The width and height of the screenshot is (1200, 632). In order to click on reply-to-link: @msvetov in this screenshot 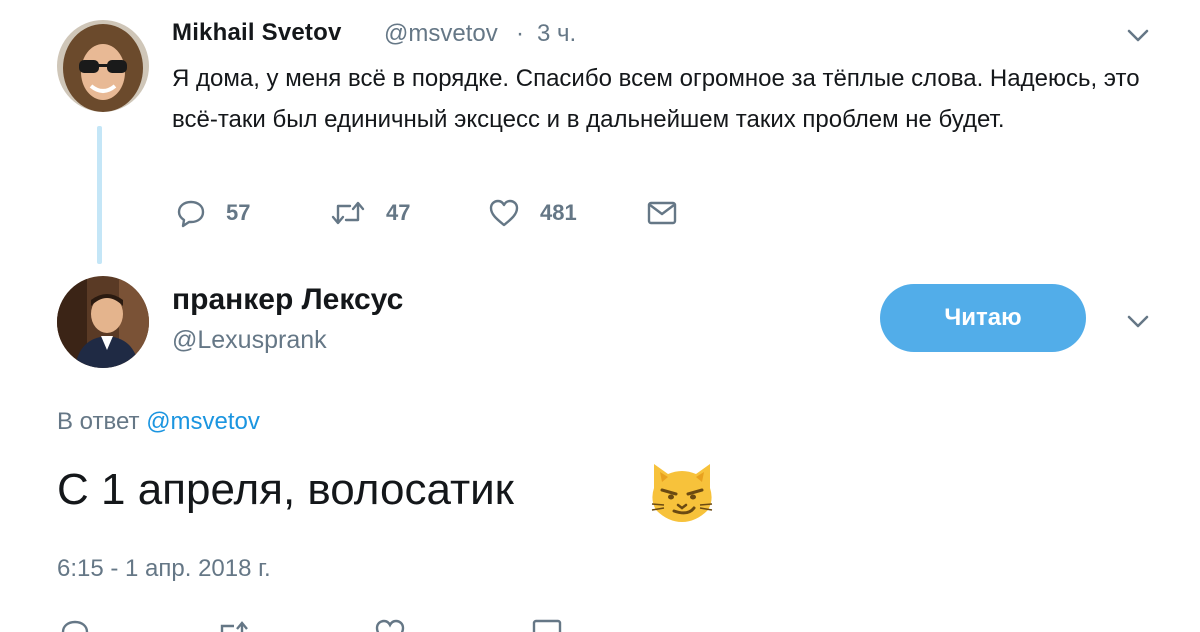, I will do `click(203, 421)`.